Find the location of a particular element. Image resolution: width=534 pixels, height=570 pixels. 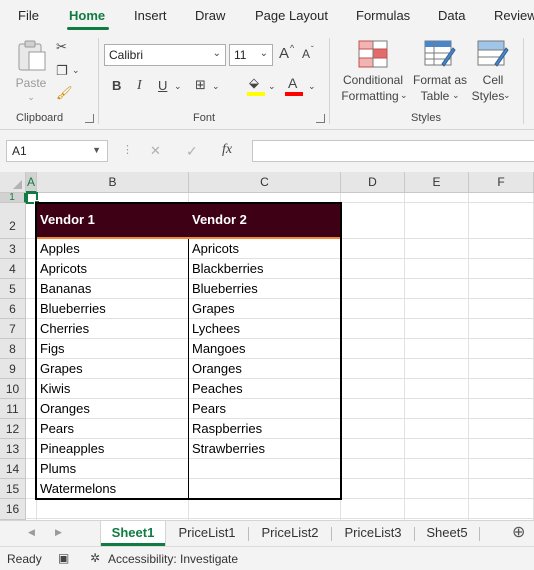

column-header-a: A is located at coordinates (31, 182).